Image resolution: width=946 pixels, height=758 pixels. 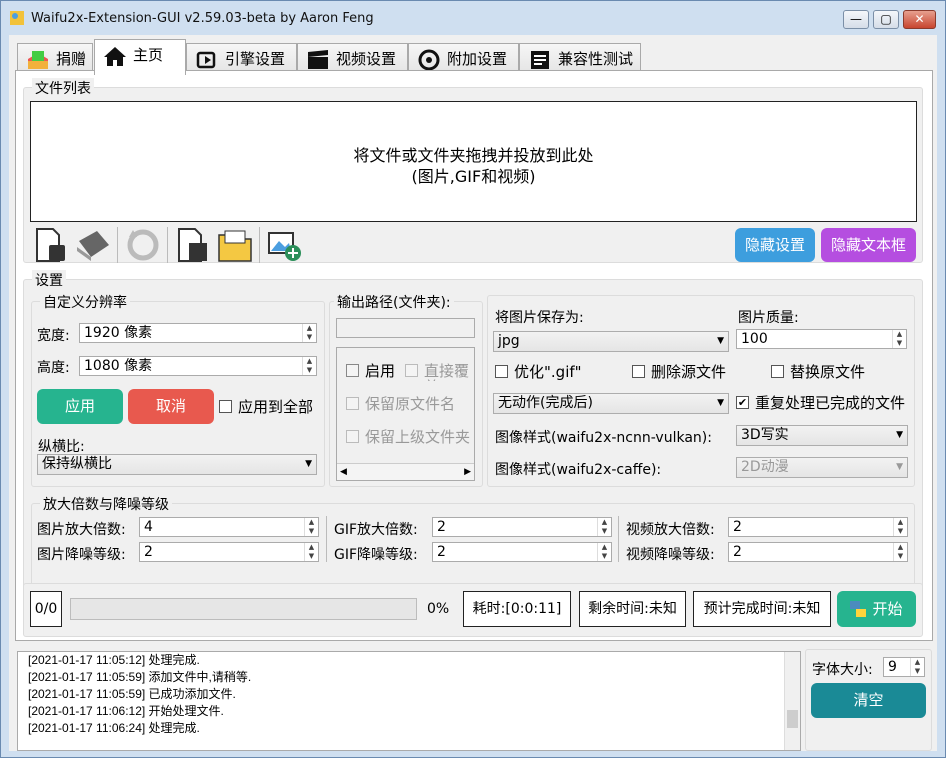 What do you see at coordinates (737, 527) in the screenshot?
I see `video-scale-value: 2` at bounding box center [737, 527].